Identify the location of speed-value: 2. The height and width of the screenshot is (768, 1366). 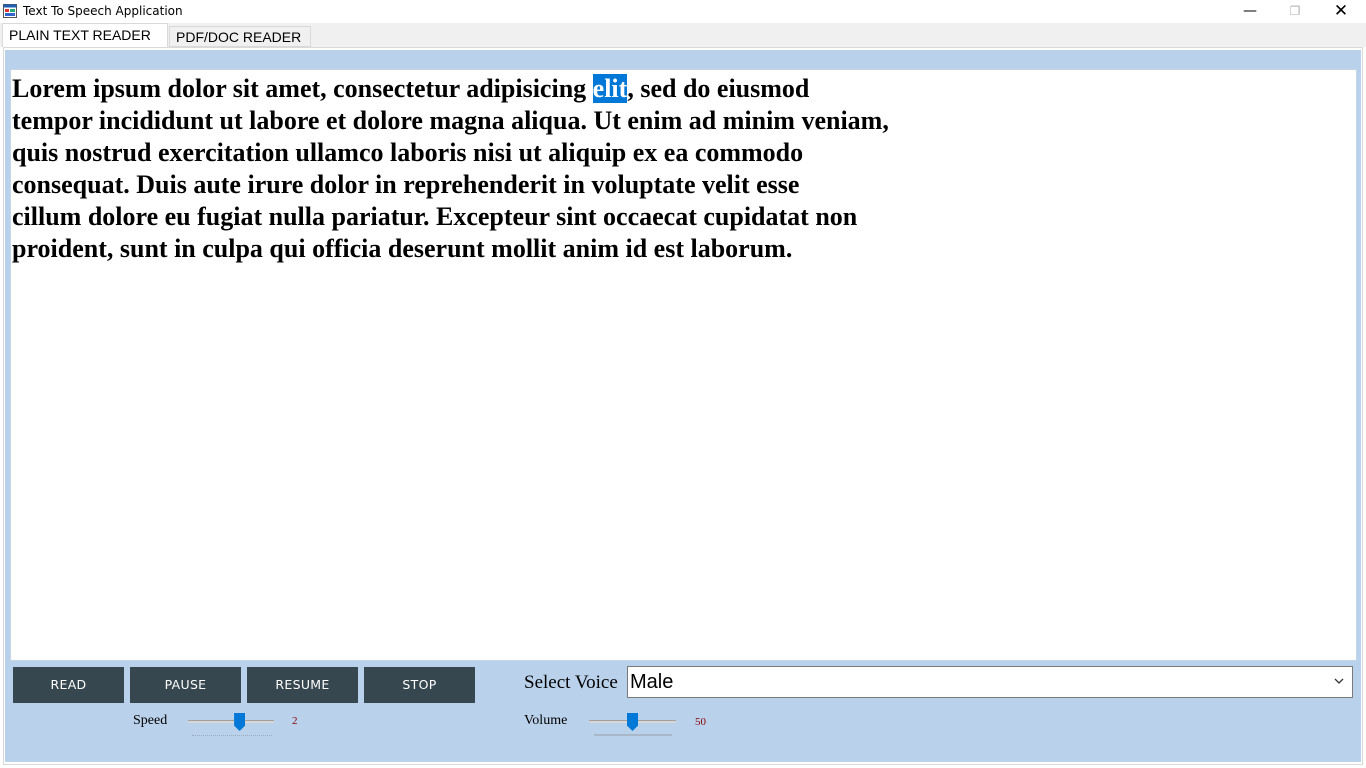
(295, 721).